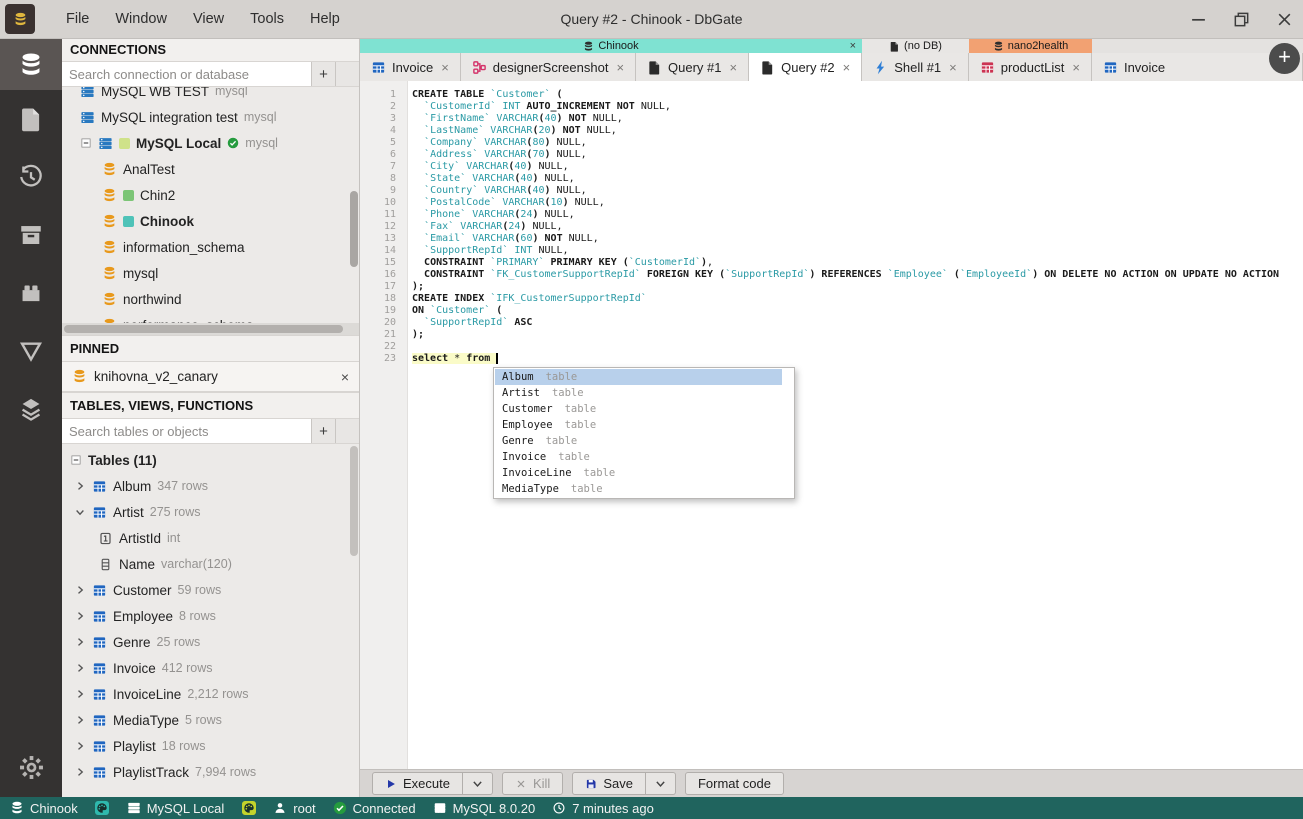 Image resolution: width=1303 pixels, height=819 pixels. Describe the element at coordinates (354, 229) in the screenshot. I see `connections-scrollbar-thumb` at that location.